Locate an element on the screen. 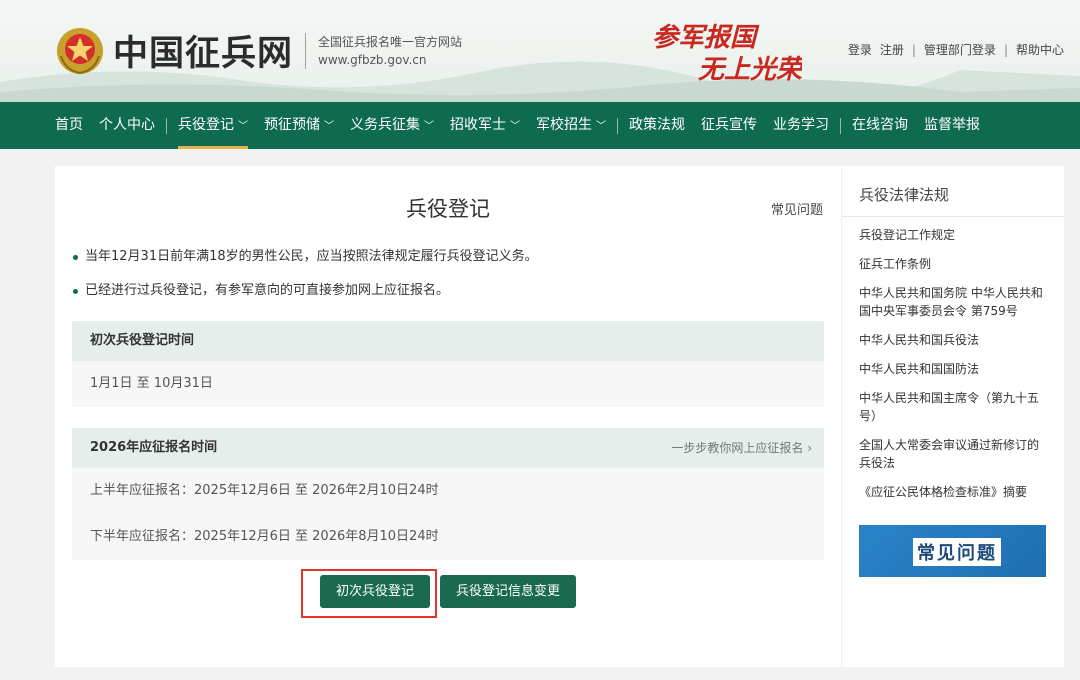 The height and width of the screenshot is (680, 1080). faq-banner: 常见问题 is located at coordinates (952, 551).